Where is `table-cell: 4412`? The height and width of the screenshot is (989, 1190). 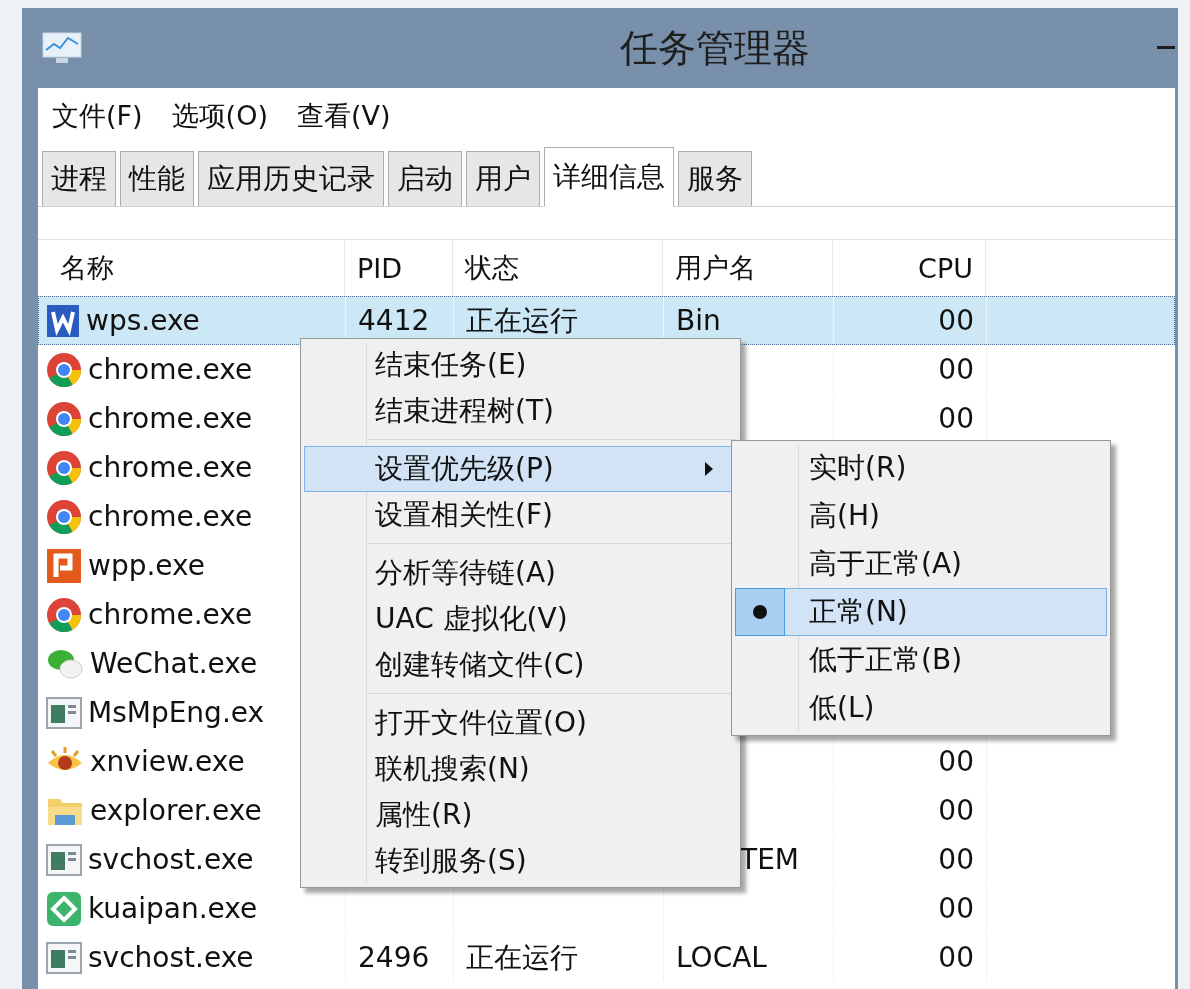 table-cell: 4412 is located at coordinates (394, 320).